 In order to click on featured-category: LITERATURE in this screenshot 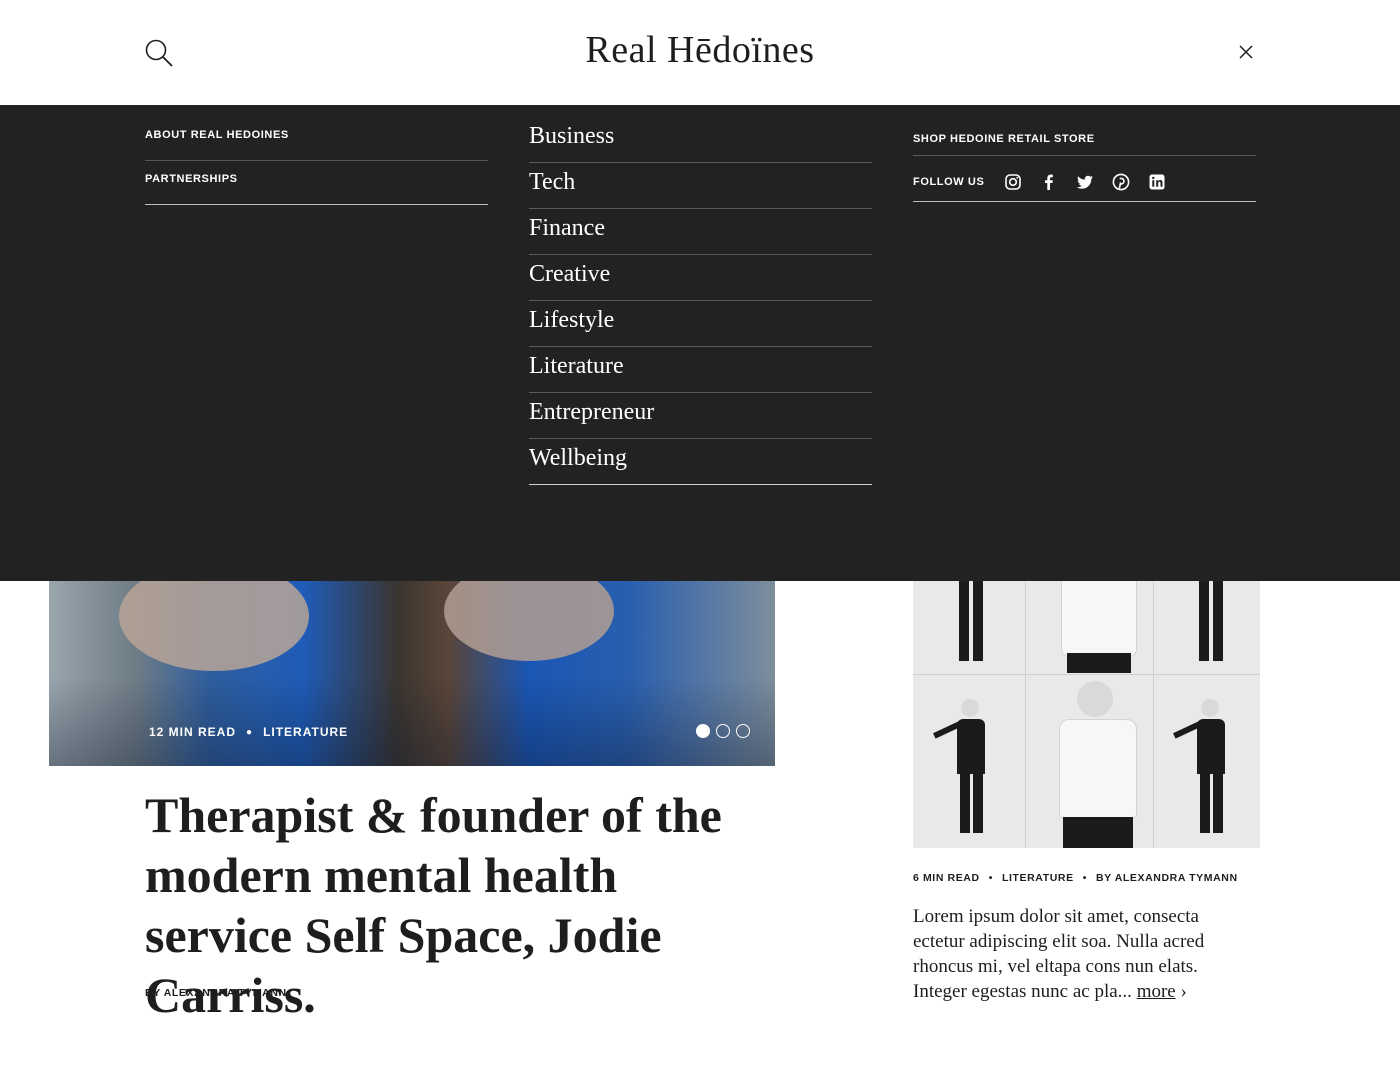, I will do `click(305, 732)`.